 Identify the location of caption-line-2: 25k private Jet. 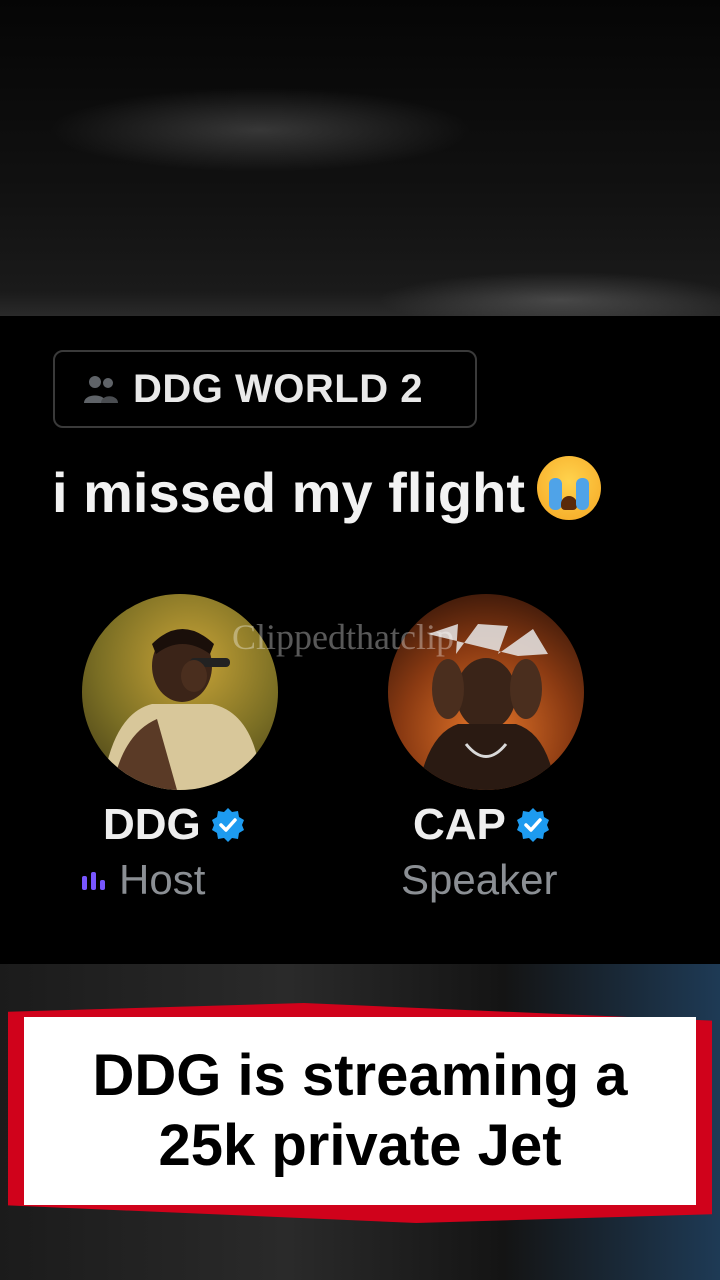
(360, 1145).